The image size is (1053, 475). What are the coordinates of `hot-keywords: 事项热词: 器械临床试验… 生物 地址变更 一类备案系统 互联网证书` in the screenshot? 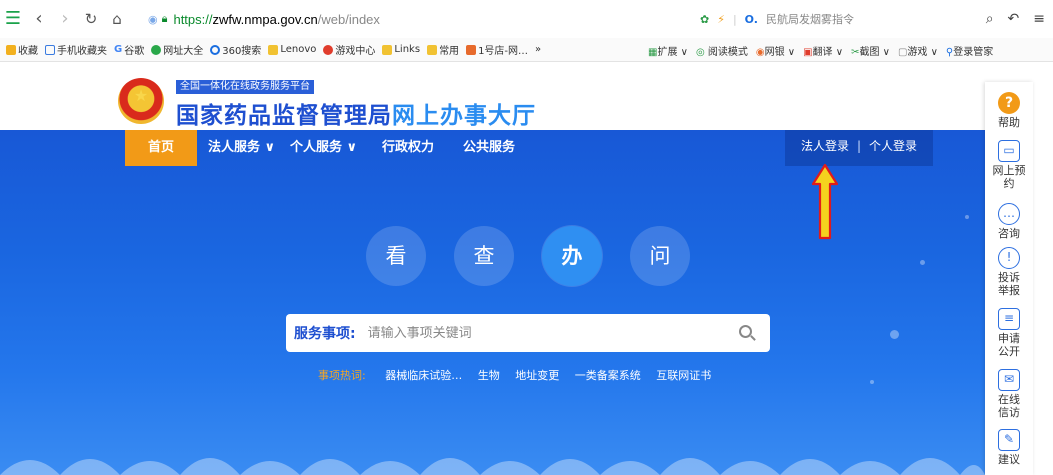 It's located at (520, 375).